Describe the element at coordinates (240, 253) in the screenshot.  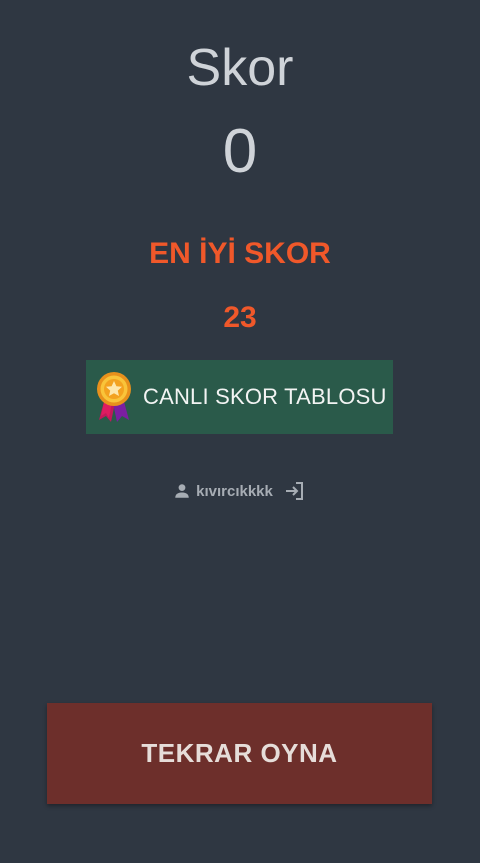
I see `best-score-label: EN İYİ SKOR` at that location.